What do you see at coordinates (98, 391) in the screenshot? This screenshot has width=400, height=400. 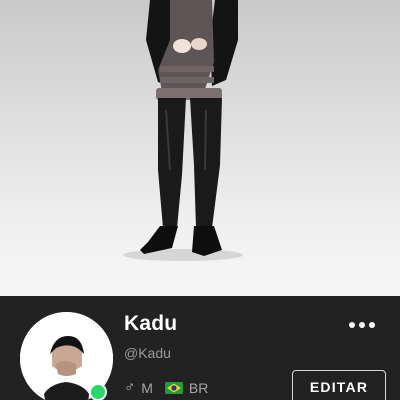 I see `online-status-indicator` at bounding box center [98, 391].